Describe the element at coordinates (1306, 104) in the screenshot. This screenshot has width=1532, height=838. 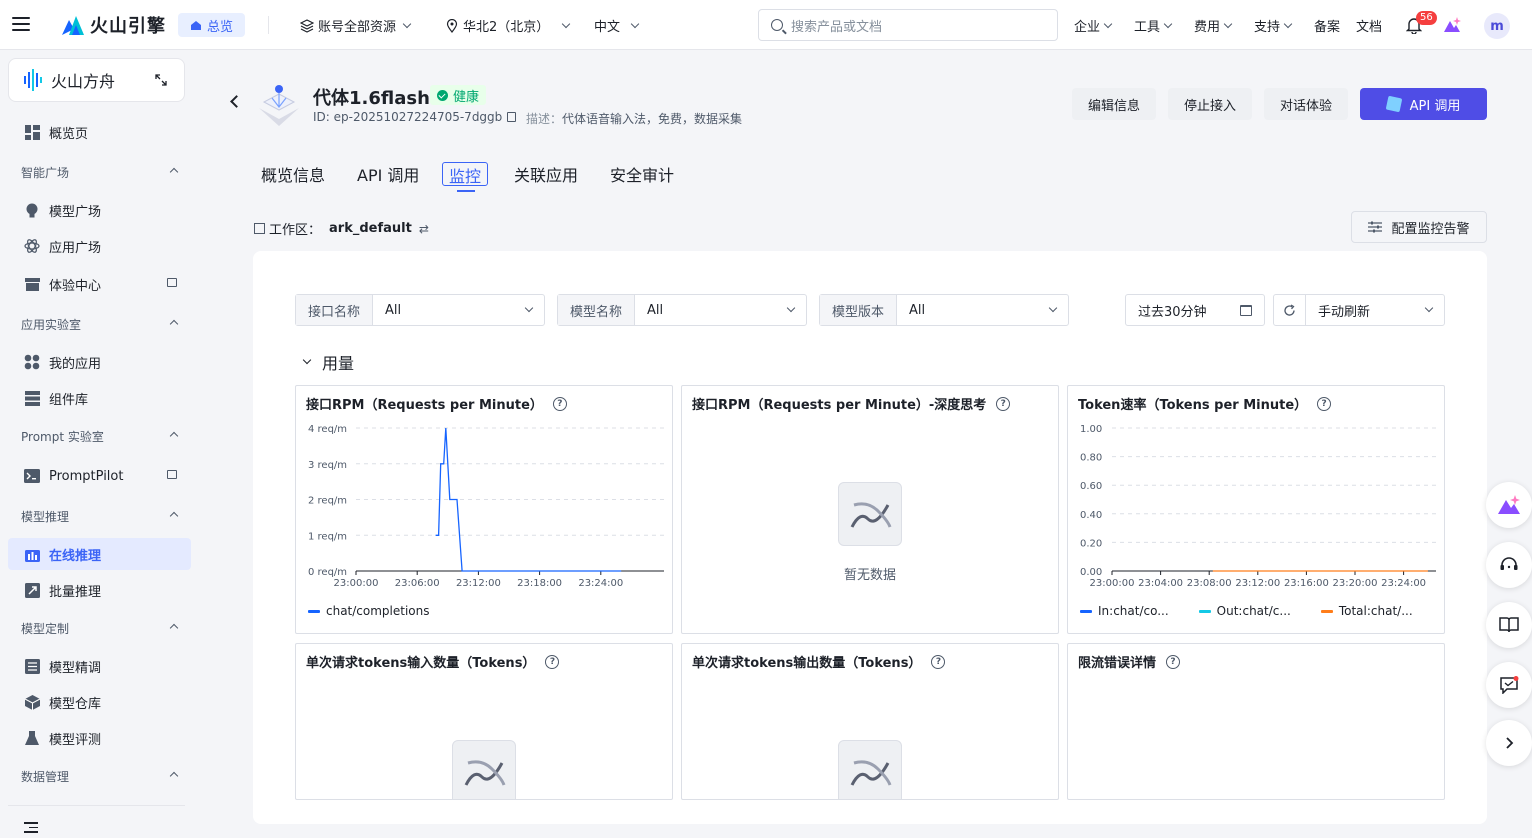
I see `chat-experience-button: 对话体验` at that location.